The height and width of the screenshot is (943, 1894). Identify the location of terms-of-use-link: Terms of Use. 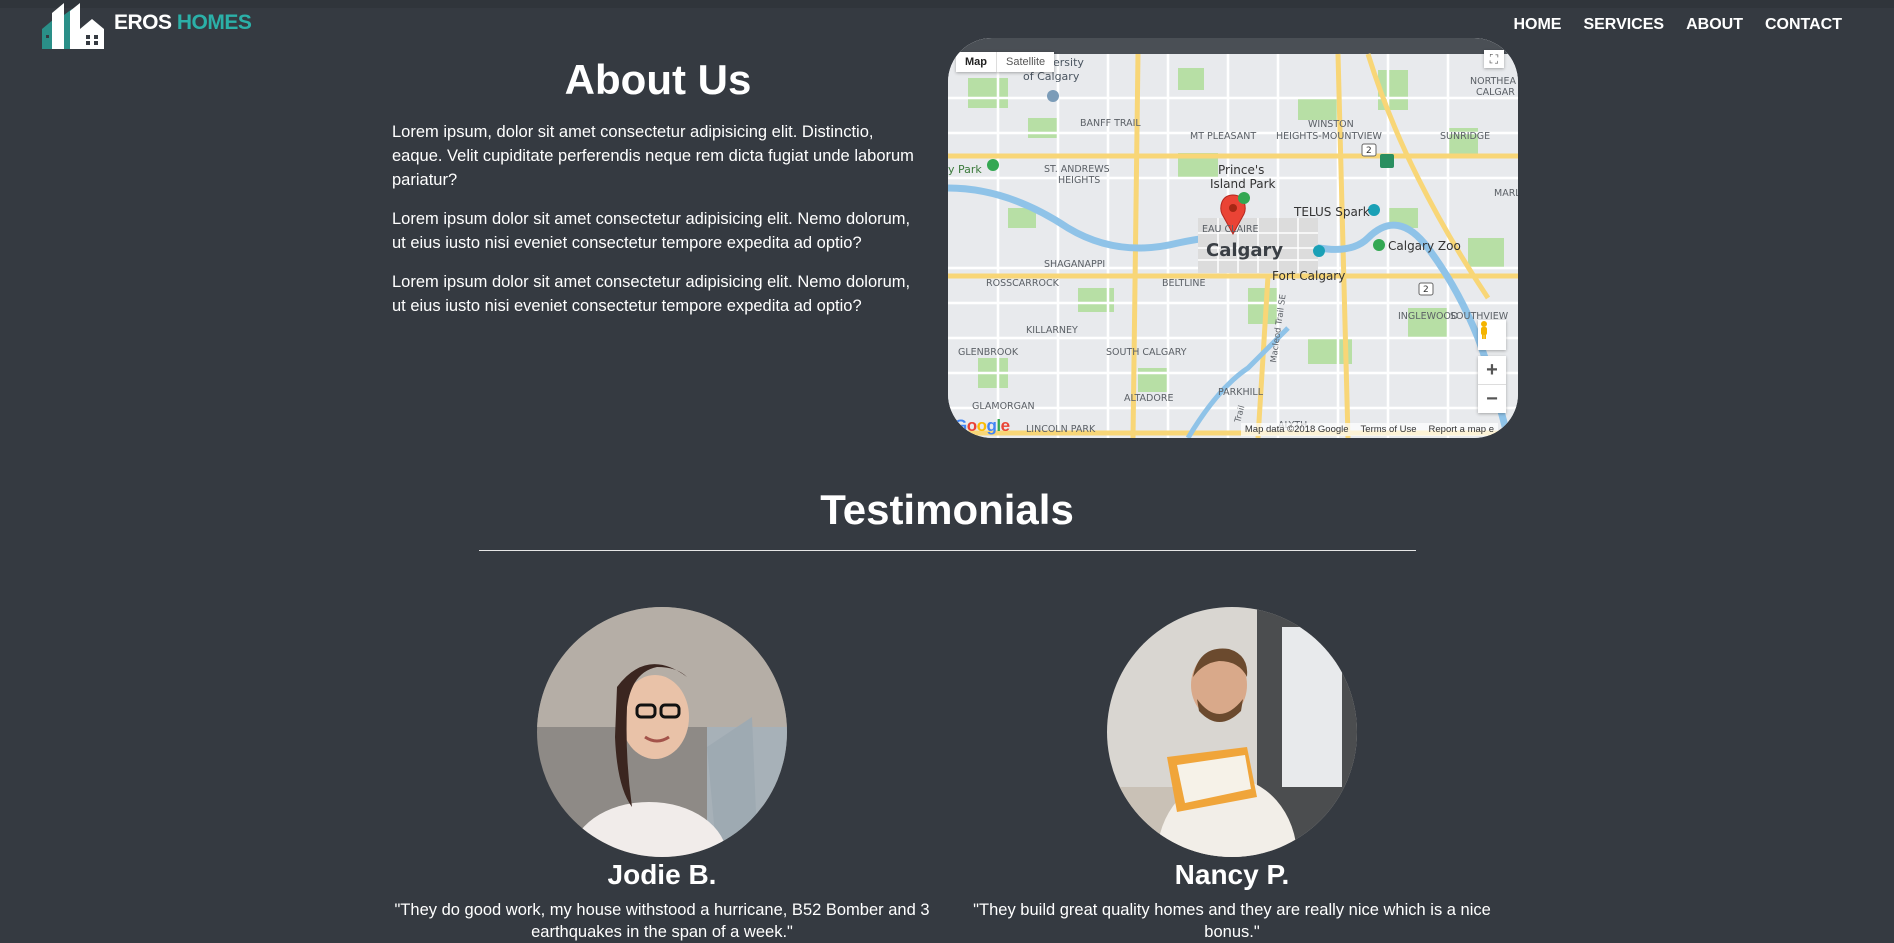
(1389, 429).